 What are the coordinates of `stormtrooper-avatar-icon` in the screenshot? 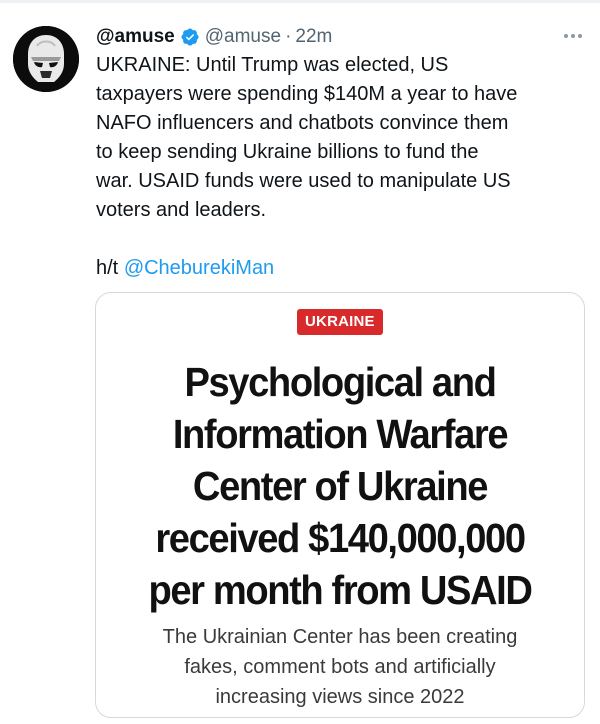 It's located at (46, 59).